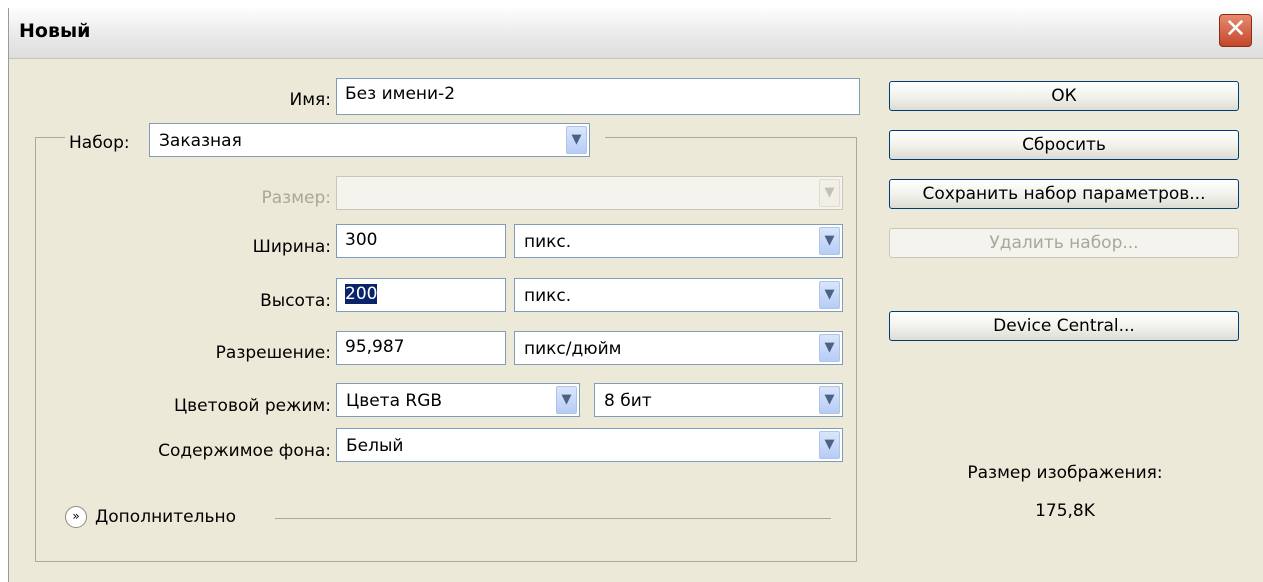 The width and height of the screenshot is (1263, 582). Describe the element at coordinates (589, 445) in the screenshot. I see `background-select: Белый ▼` at that location.